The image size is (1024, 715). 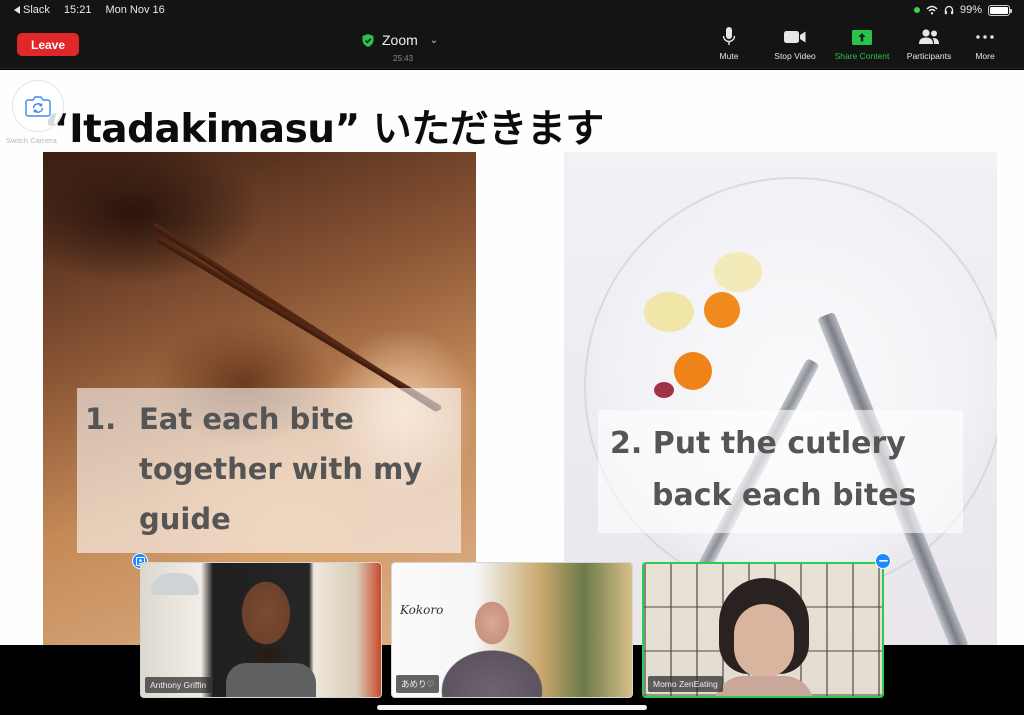 What do you see at coordinates (985, 37) in the screenshot?
I see `more-dots-icon` at bounding box center [985, 37].